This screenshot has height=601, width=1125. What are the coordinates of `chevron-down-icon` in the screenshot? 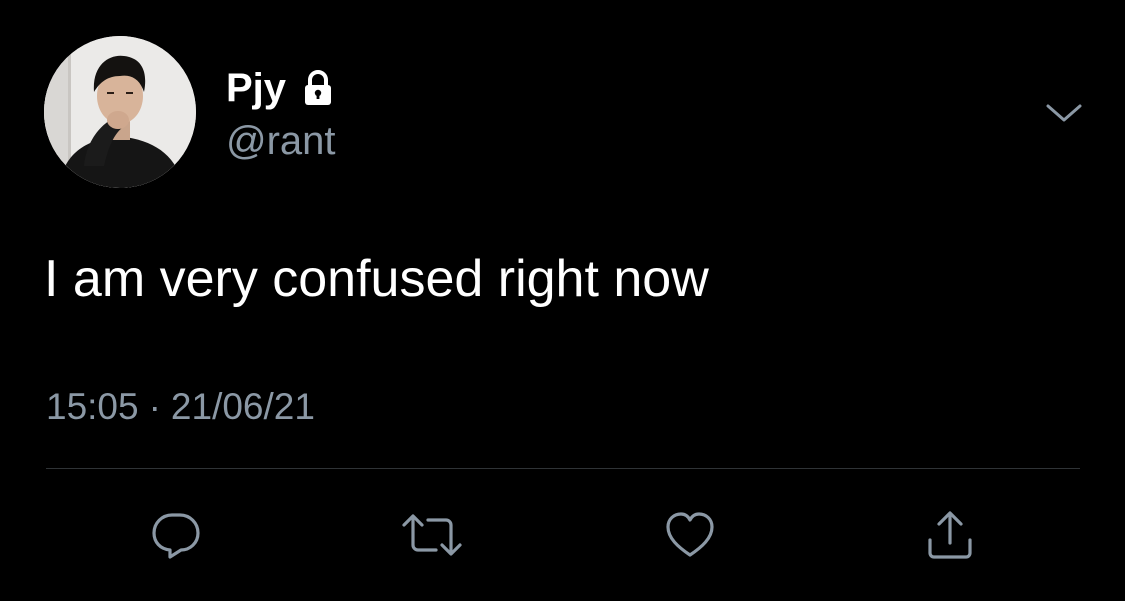 It's located at (1064, 113).